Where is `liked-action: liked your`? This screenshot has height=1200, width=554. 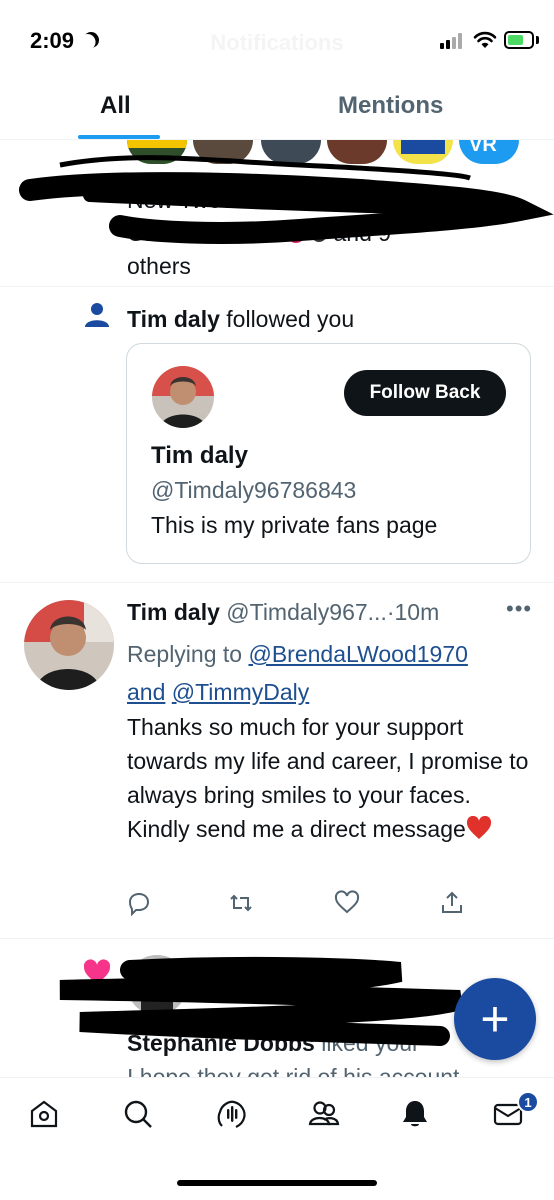 liked-action: liked your is located at coordinates (370, 1043).